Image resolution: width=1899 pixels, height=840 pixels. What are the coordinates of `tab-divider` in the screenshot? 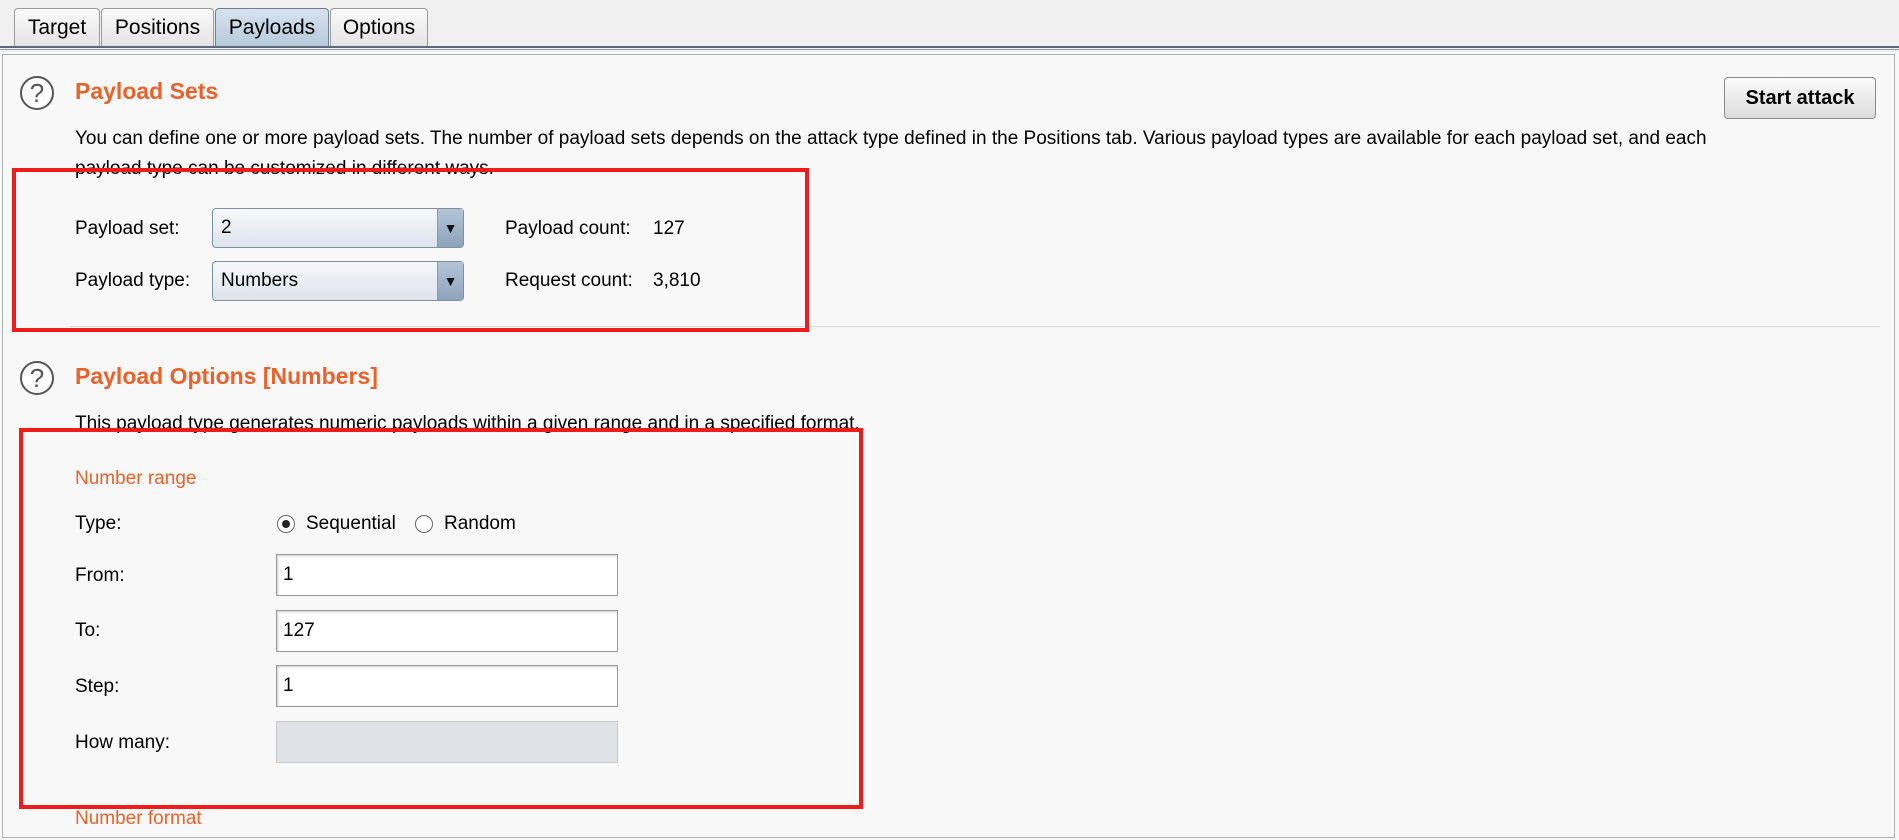 It's located at (949, 47).